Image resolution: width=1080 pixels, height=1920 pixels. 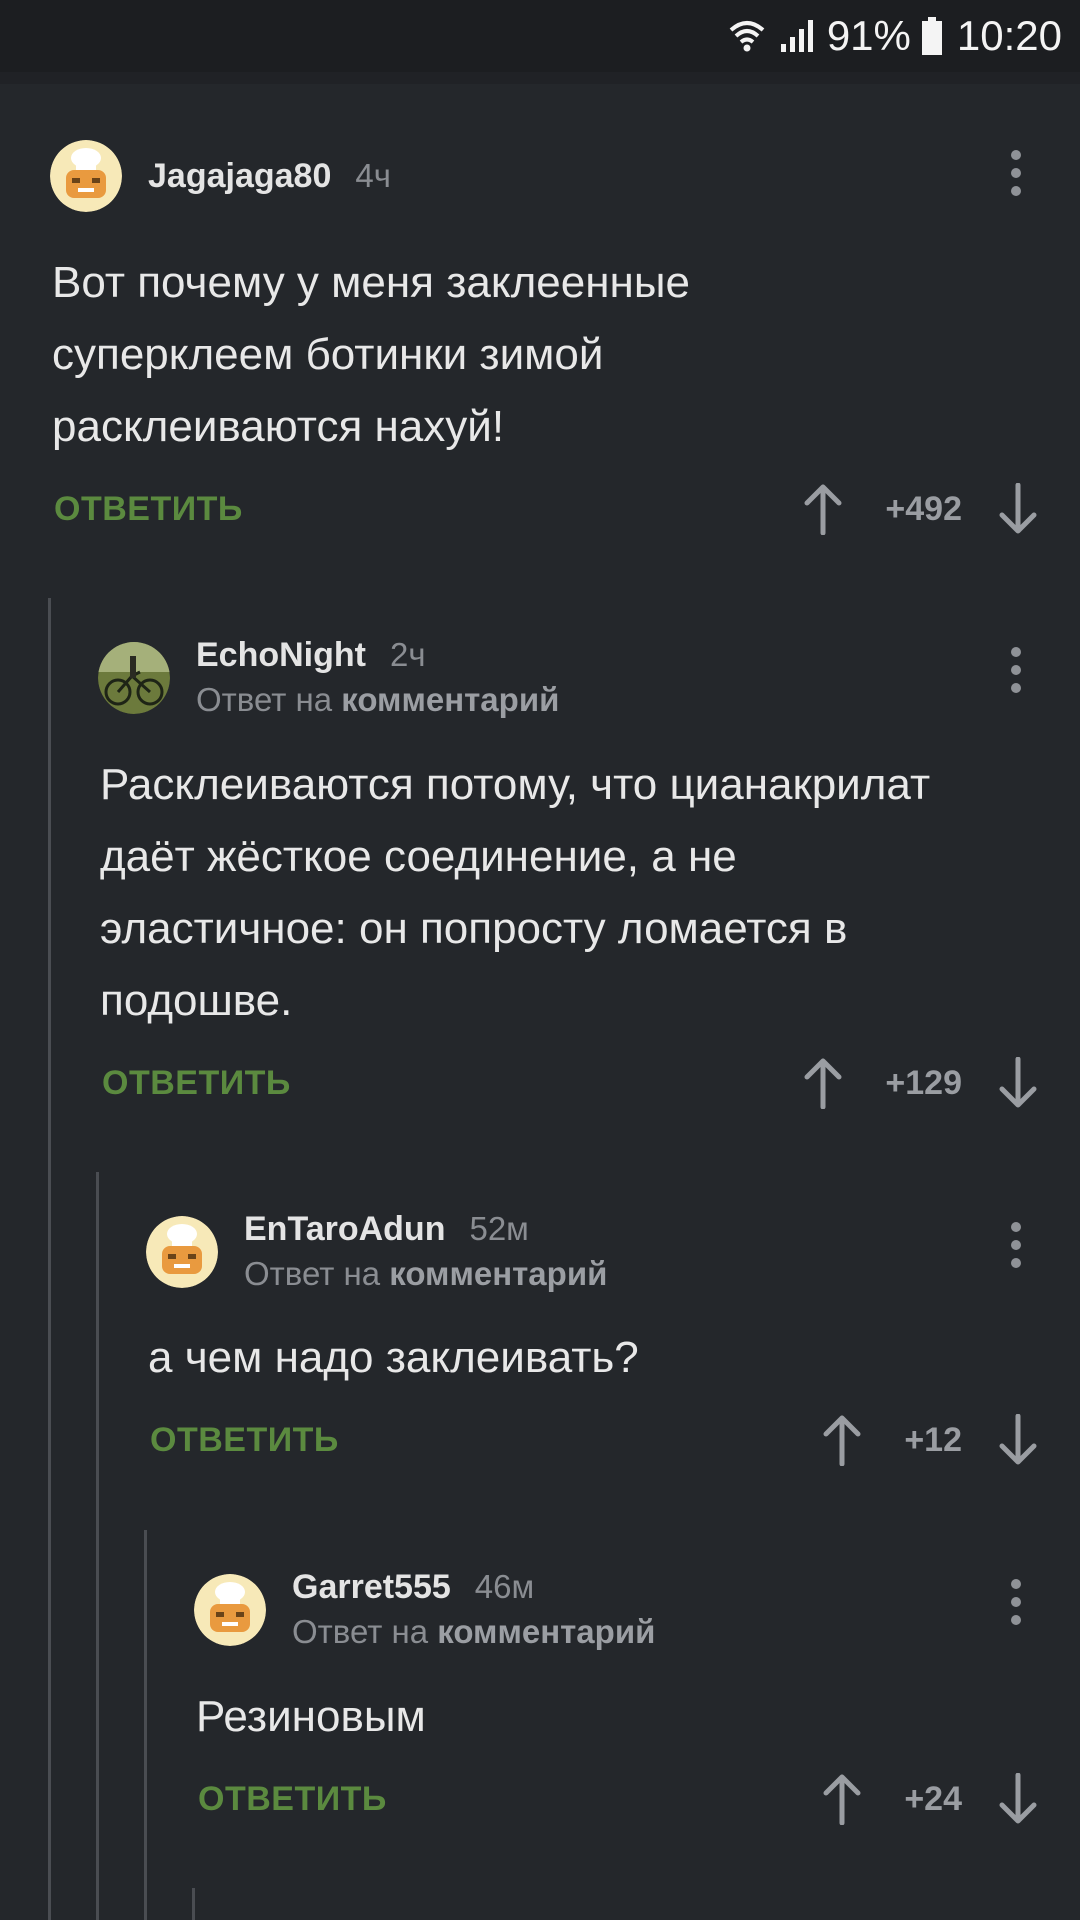 What do you see at coordinates (933, 1439) in the screenshot?
I see `rating-score: +12` at bounding box center [933, 1439].